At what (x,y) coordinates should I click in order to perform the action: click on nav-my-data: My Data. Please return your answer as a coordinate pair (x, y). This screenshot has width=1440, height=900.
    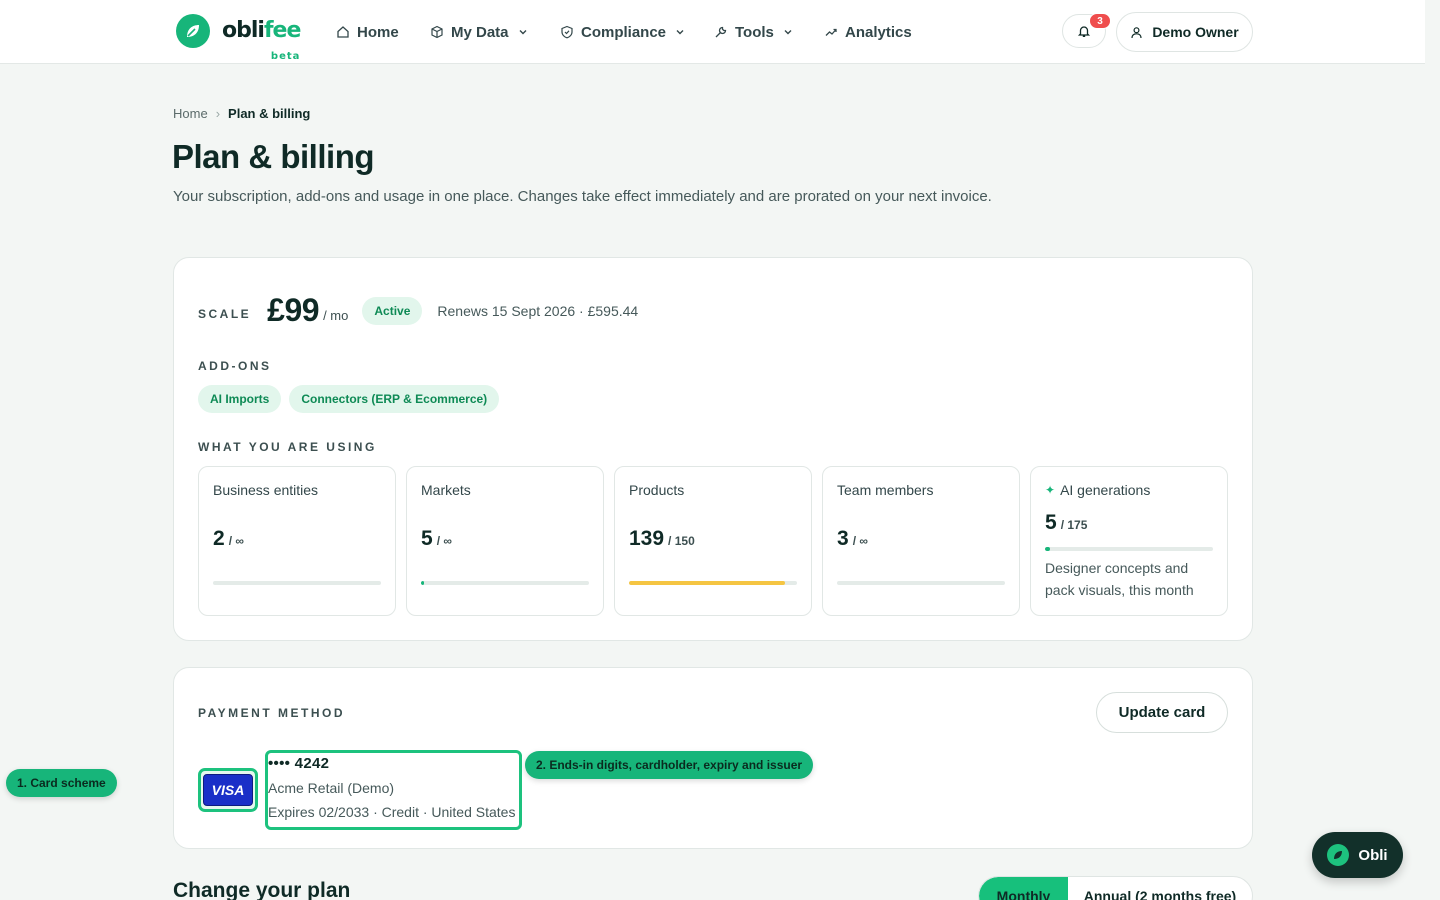
    Looking at the image, I should click on (479, 32).